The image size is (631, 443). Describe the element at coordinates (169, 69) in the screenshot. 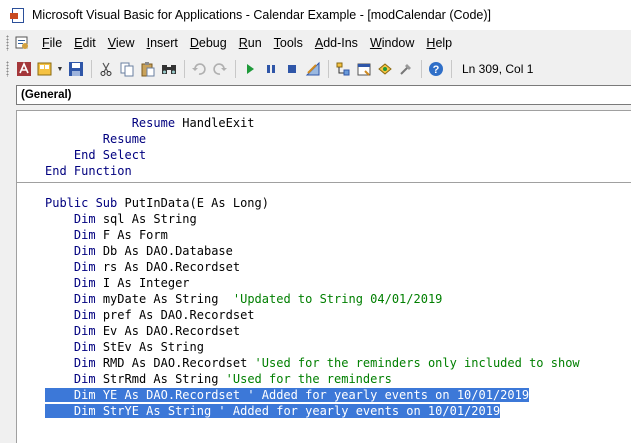

I see `find-button` at that location.